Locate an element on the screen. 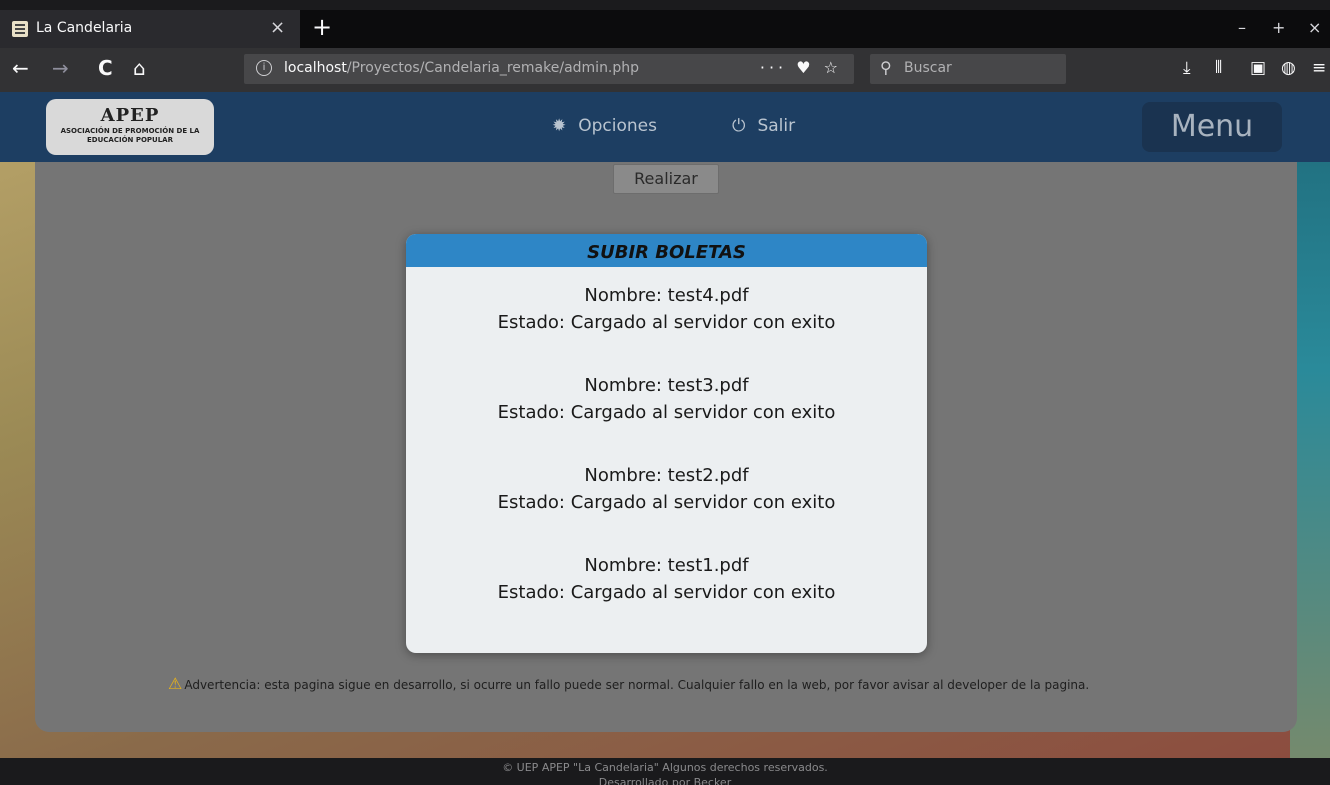 Image resolution: width=1330 pixels, height=785 pixels. logo-brand: APEP is located at coordinates (130, 115).